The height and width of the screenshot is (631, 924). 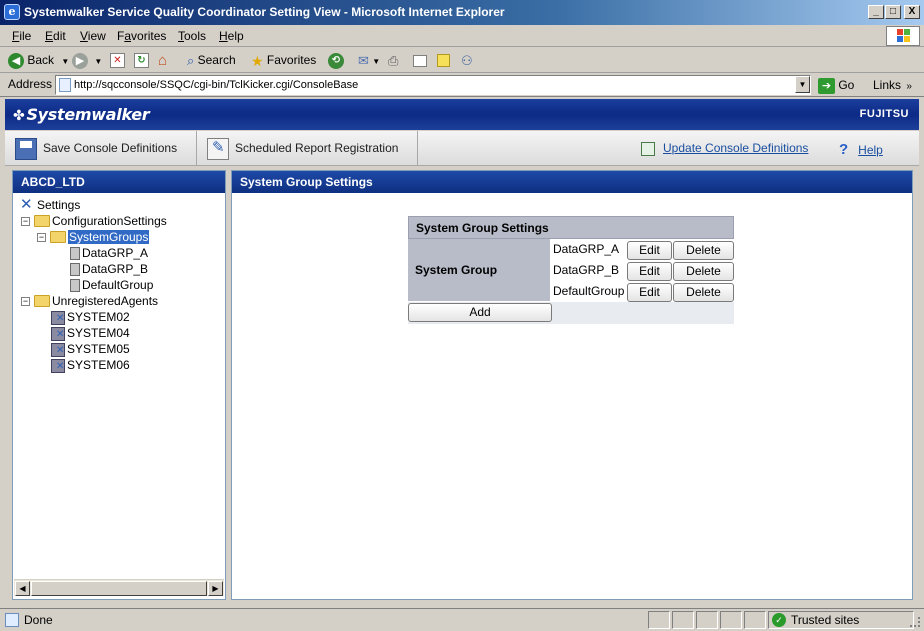 What do you see at coordinates (119, 182) in the screenshot?
I see `tree-panel-title: ABCD_LTD` at bounding box center [119, 182].